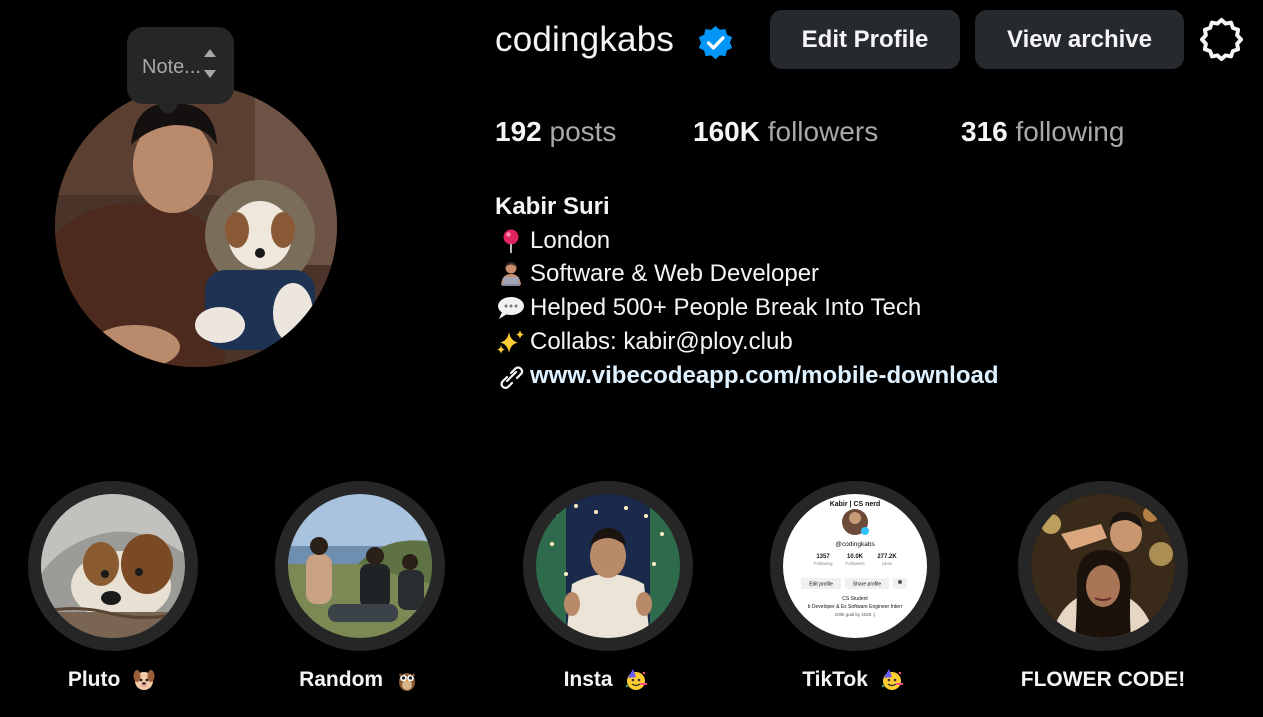 This screenshot has height=717, width=1263. I want to click on tiktok-share-button: Share profile, so click(867, 585).